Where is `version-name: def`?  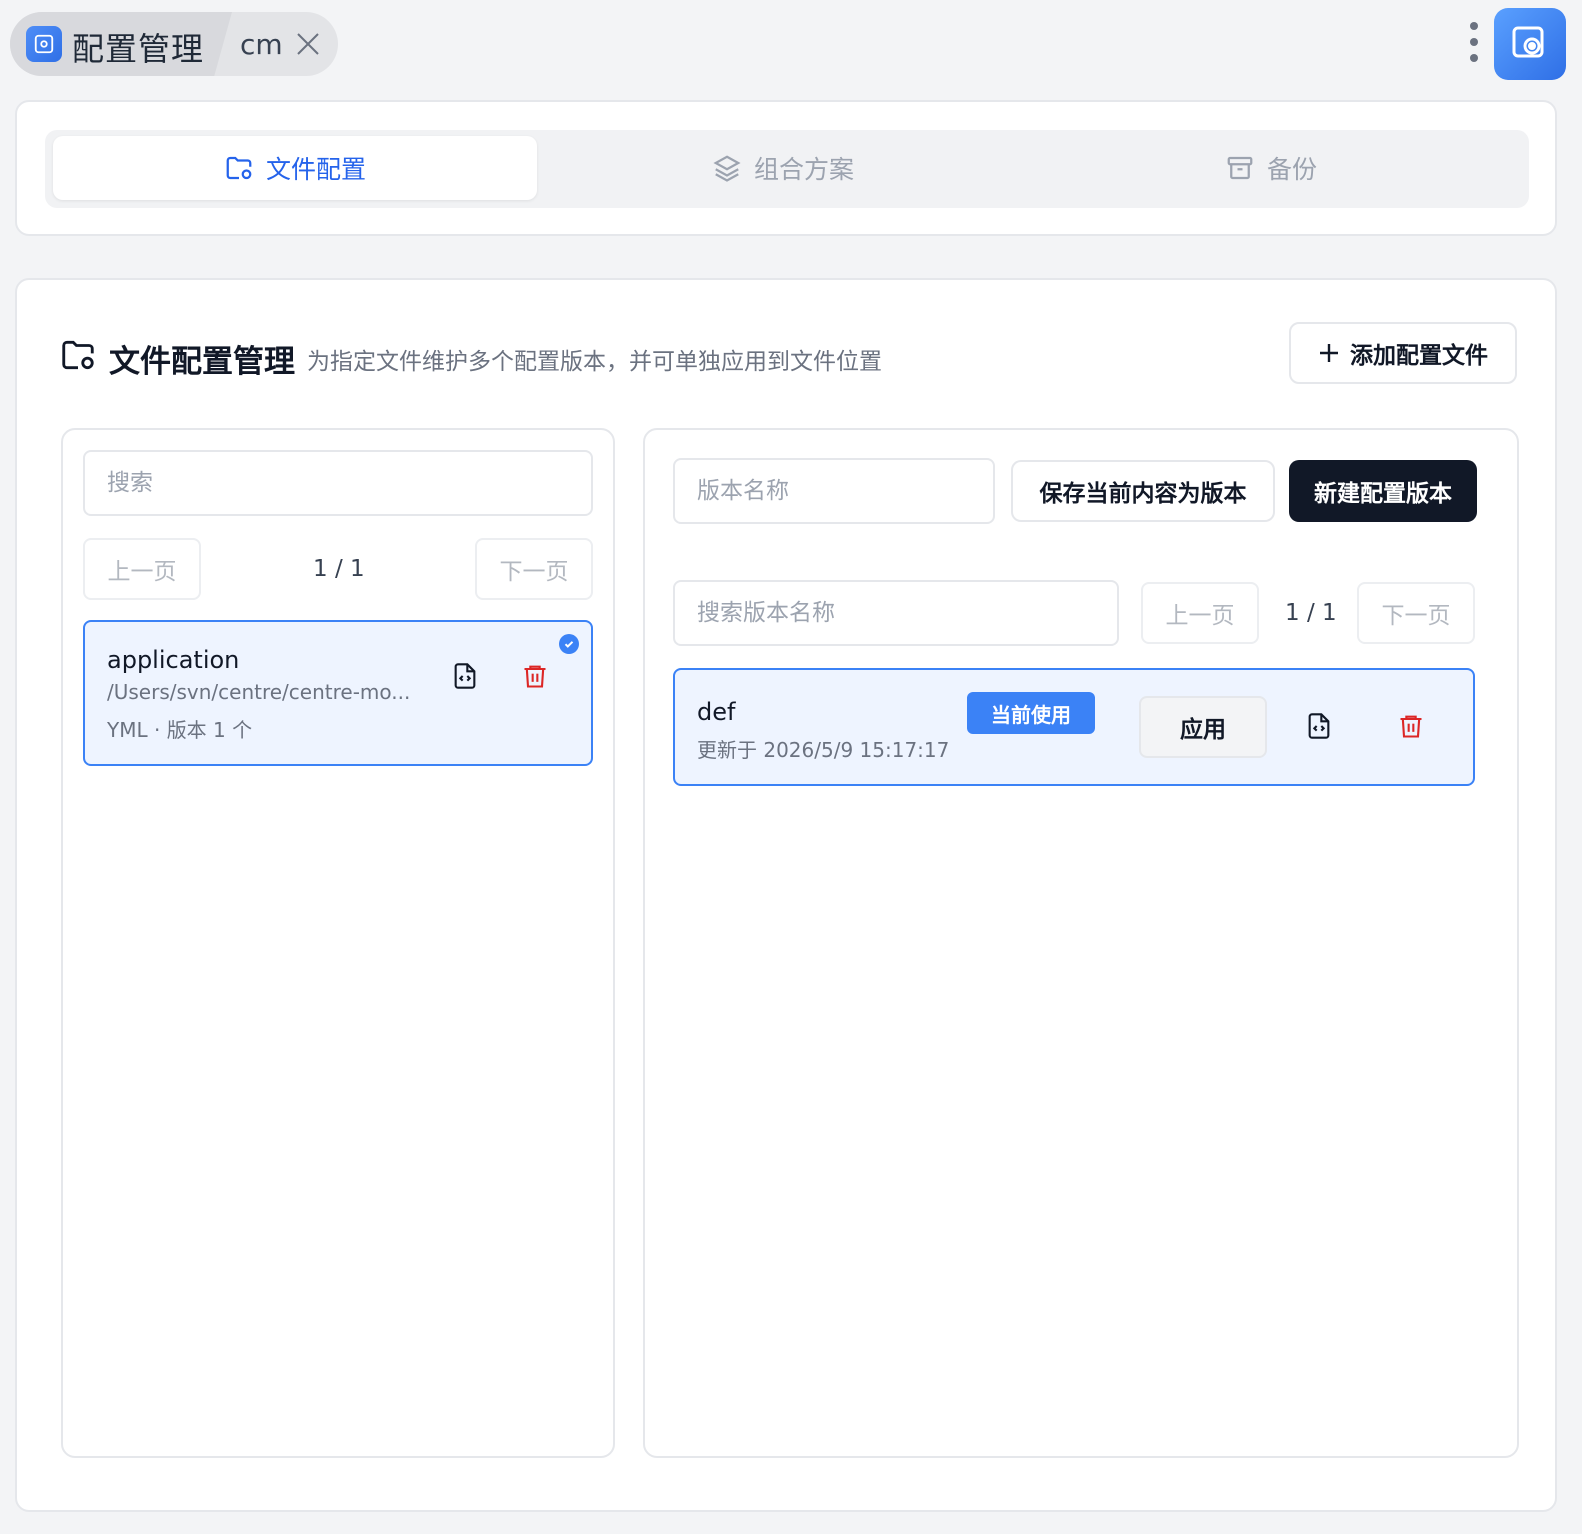 version-name: def is located at coordinates (716, 712).